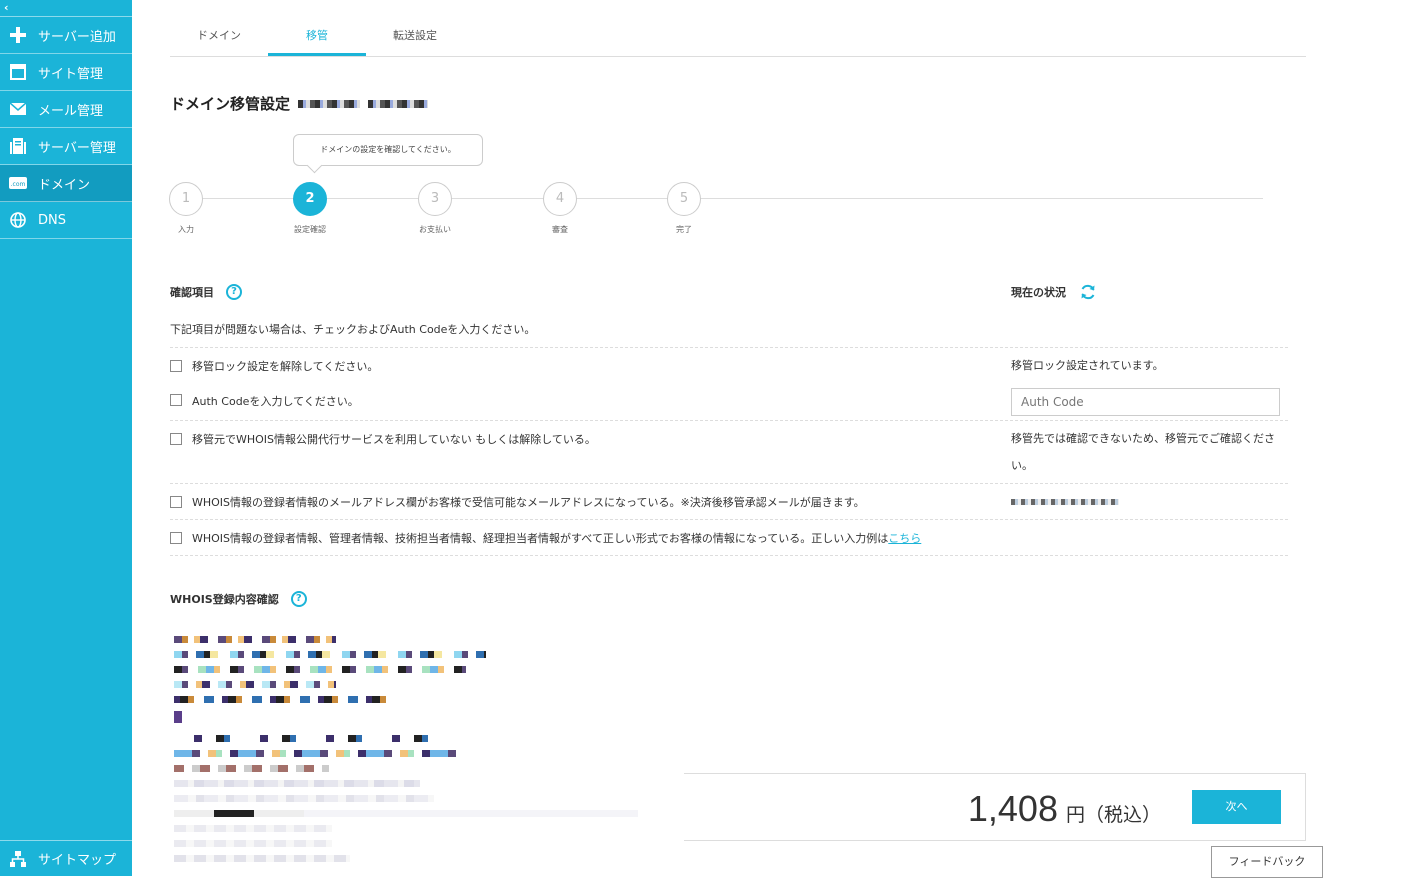 Image resolution: width=1416 pixels, height=878 pixels. Describe the element at coordinates (18, 220) in the screenshot. I see `globe-icon` at that location.